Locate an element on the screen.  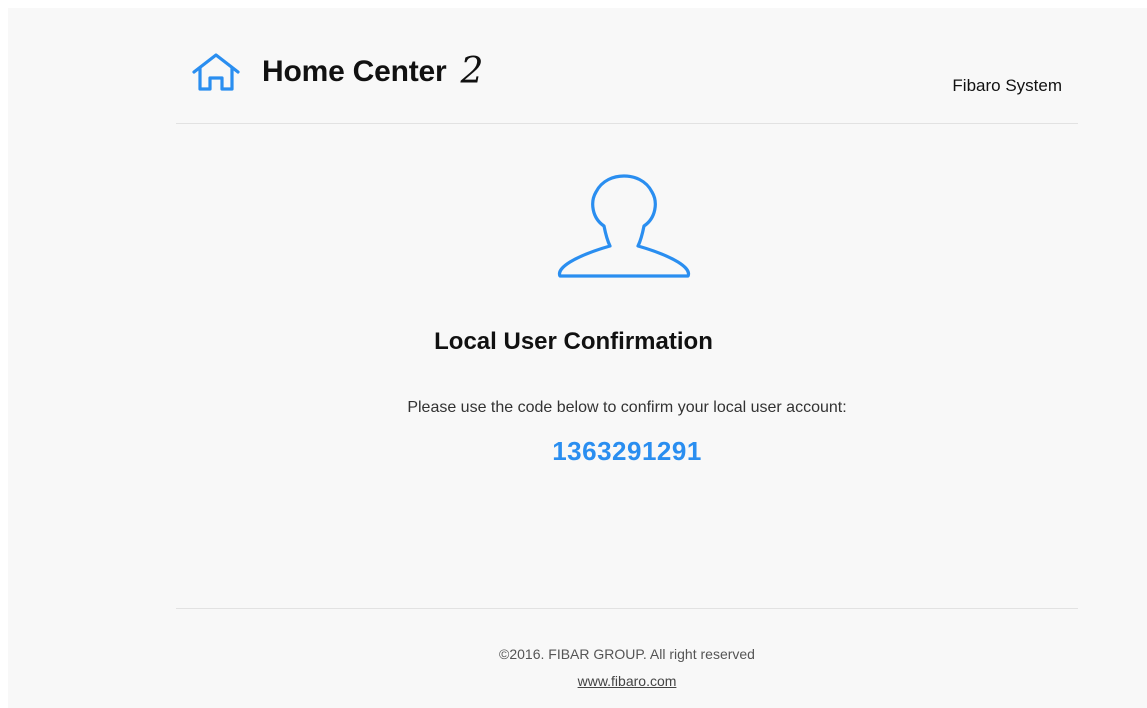
header: Home Center 2 Fibaro System is located at coordinates (627, 66).